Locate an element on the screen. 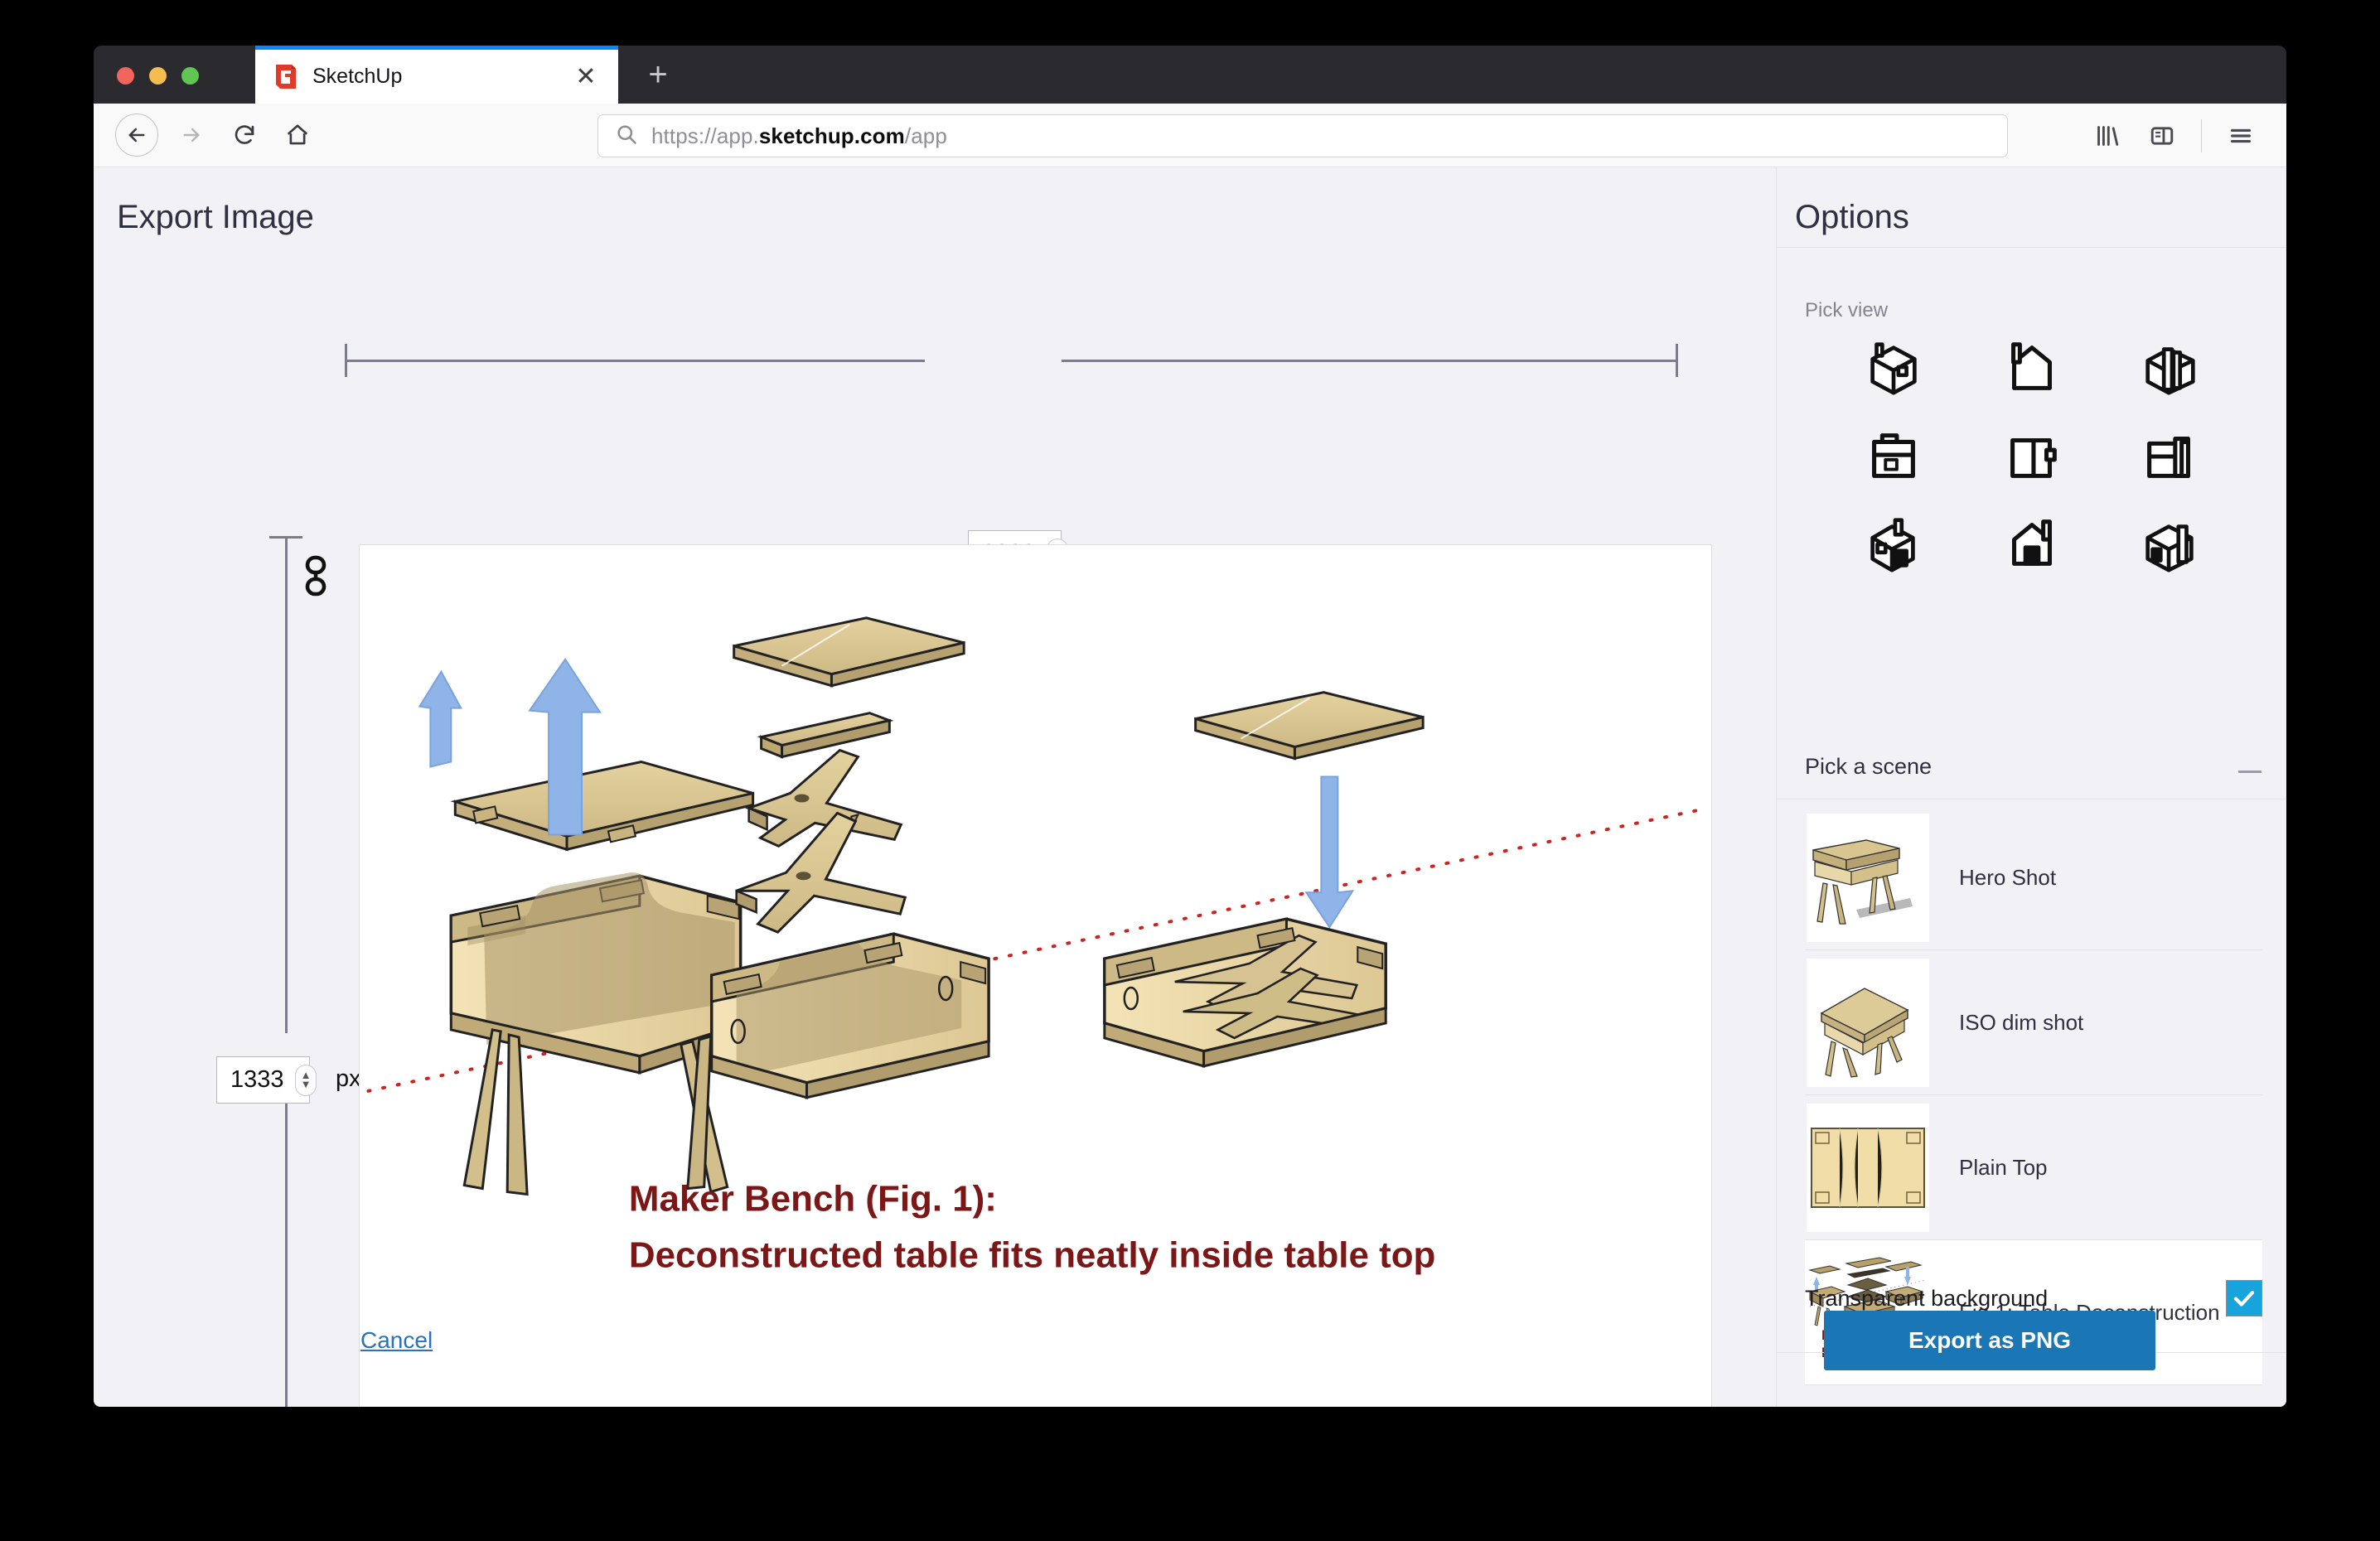 The image size is (2380, 1541). height-input-wrapper: ▲▼ is located at coordinates (266, 1080).